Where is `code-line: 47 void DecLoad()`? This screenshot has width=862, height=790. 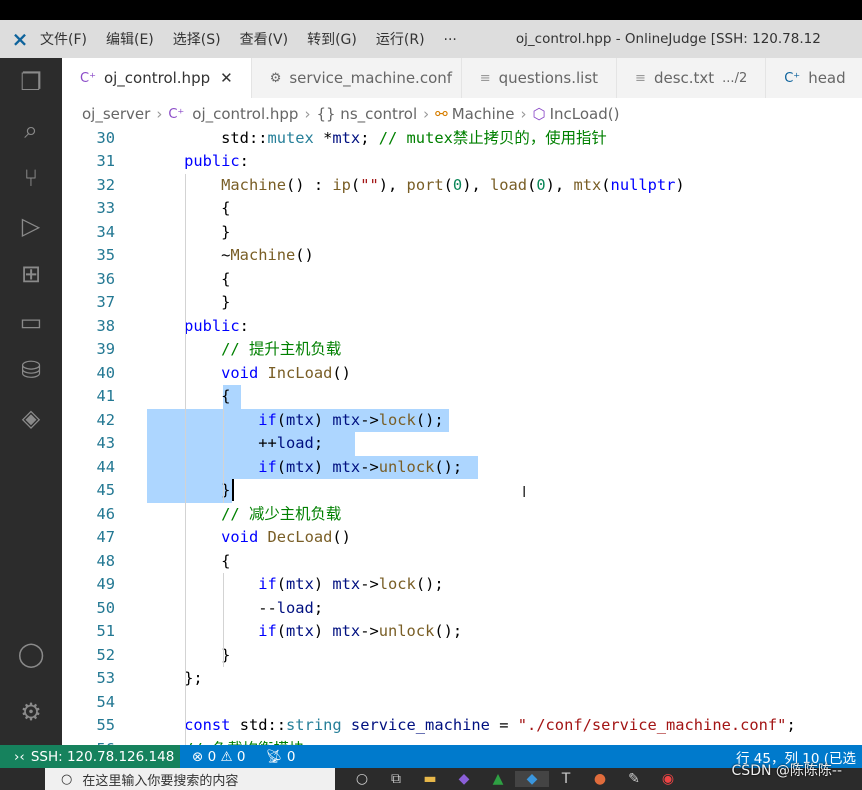
code-line: 47 void DecLoad() is located at coordinates (462, 538).